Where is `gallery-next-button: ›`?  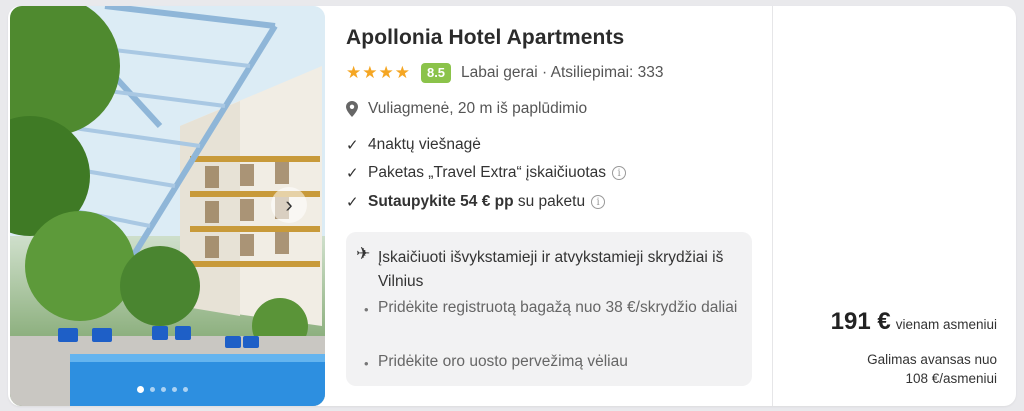
gallery-next-button: › is located at coordinates (289, 205).